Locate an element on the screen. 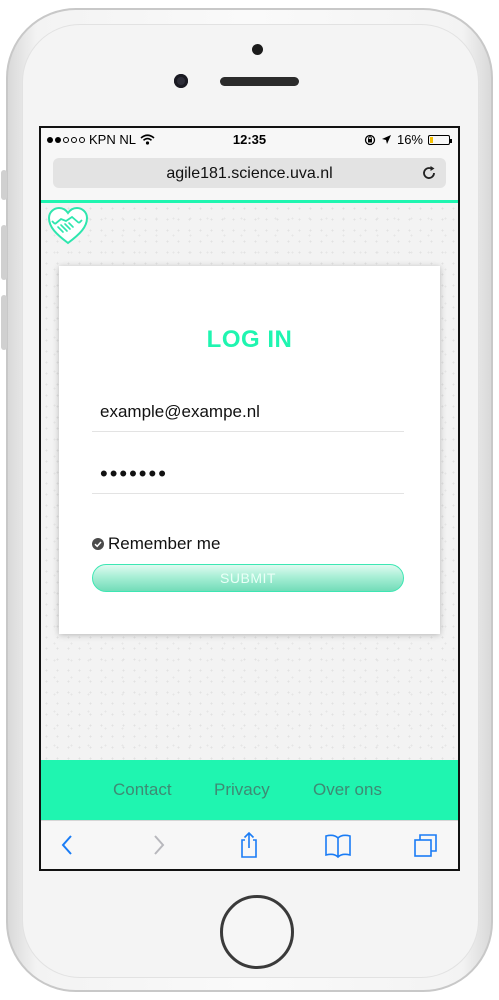 Image resolution: width=499 pixels, height=1000 pixels. back-icon is located at coordinates (68, 845).